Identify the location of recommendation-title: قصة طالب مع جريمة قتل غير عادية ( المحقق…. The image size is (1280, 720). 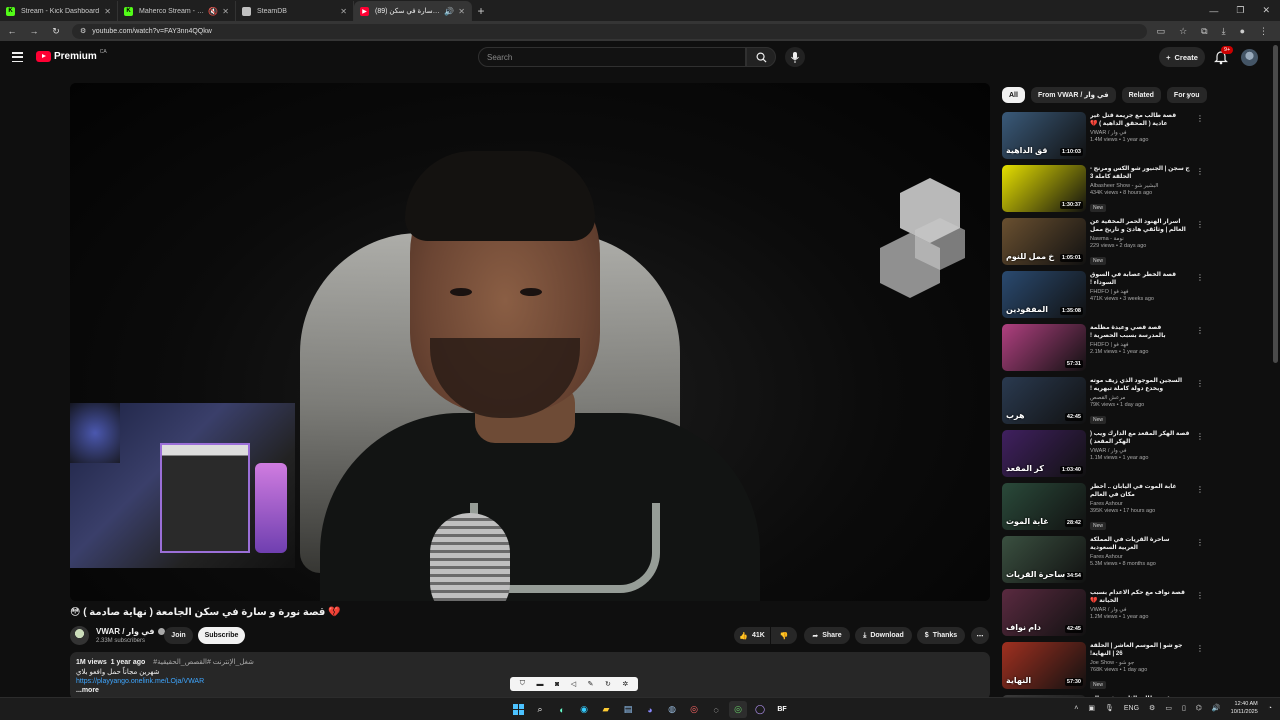
(1140, 120).